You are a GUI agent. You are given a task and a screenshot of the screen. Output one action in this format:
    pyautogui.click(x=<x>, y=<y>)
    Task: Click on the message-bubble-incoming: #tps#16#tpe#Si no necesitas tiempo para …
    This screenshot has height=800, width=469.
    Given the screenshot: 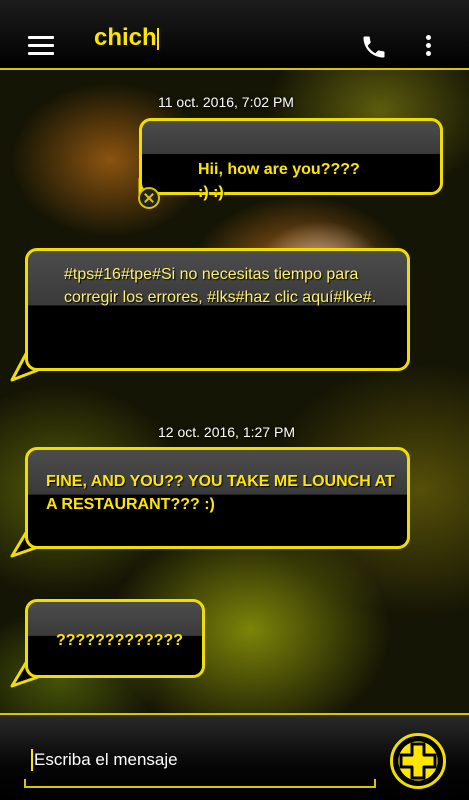 What is the action you would take?
    pyautogui.click(x=217, y=309)
    